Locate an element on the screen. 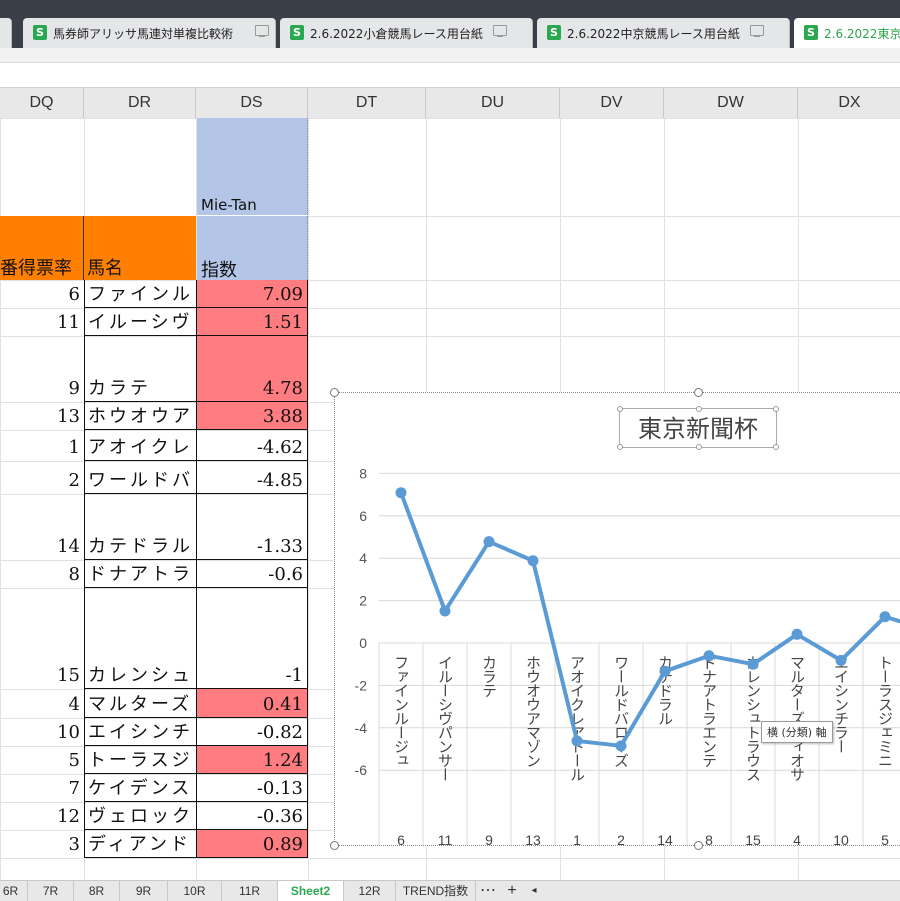 Image resolution: width=900 pixels, height=901 pixels. row-number-cell: 9 is located at coordinates (42, 369).